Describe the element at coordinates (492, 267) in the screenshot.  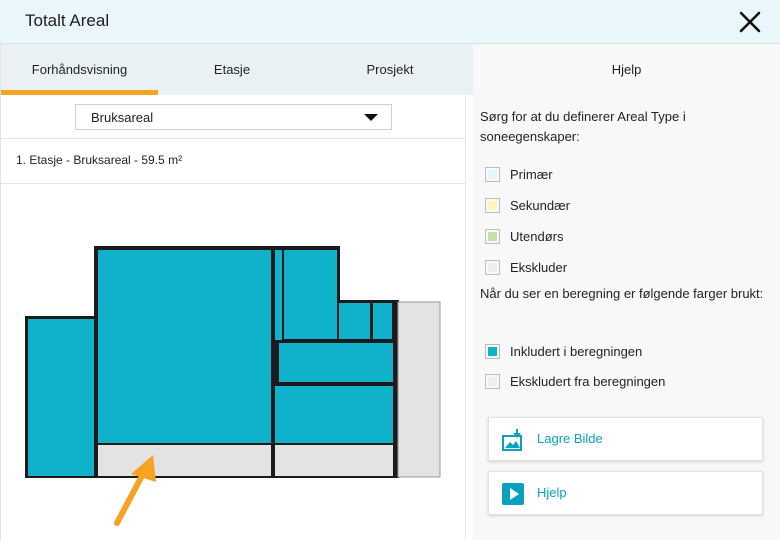
I see `swatch-exclude` at that location.